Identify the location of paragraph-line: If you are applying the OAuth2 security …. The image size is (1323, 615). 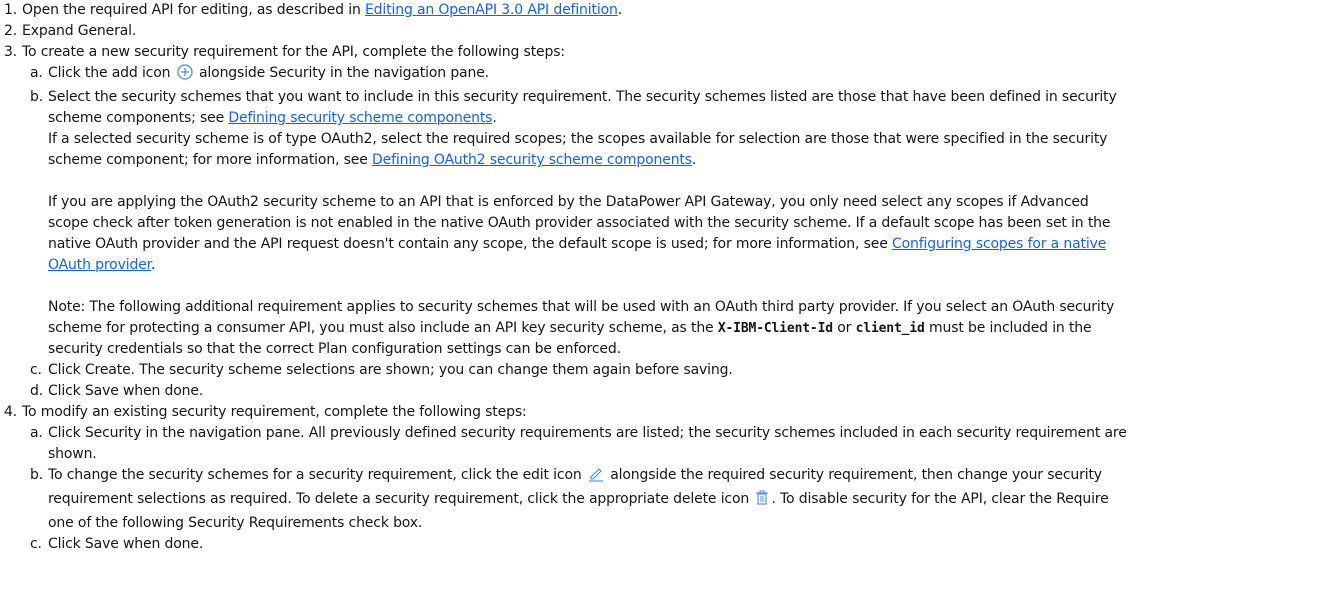
(568, 202).